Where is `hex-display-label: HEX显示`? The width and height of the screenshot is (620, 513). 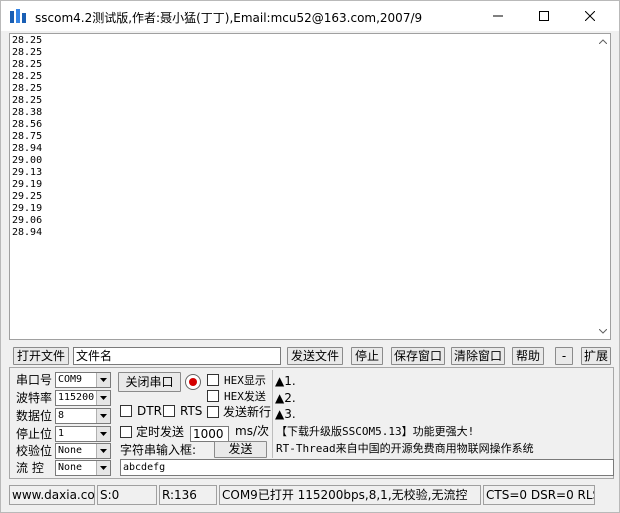 hex-display-label: HEX显示 is located at coordinates (245, 380).